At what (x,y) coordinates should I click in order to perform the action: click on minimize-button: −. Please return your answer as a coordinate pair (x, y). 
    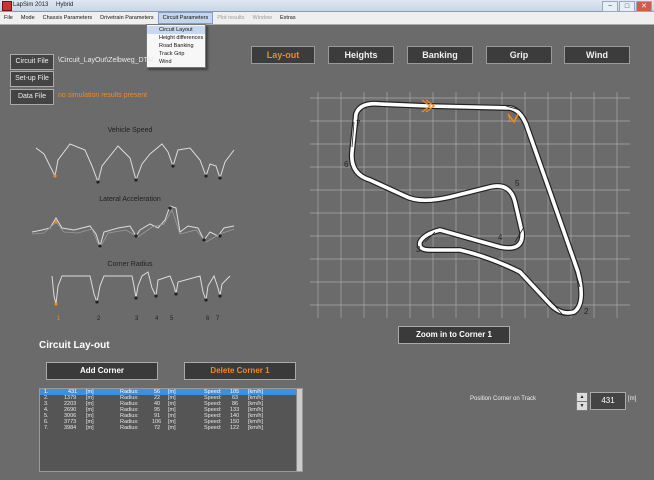
    Looking at the image, I should click on (610, 6).